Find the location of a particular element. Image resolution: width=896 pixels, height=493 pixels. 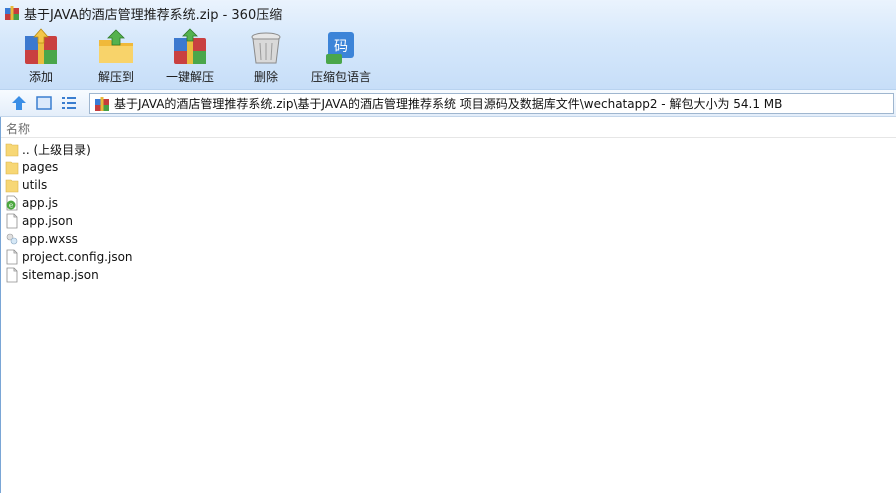

list-item: sitemap.json is located at coordinates (448, 275).